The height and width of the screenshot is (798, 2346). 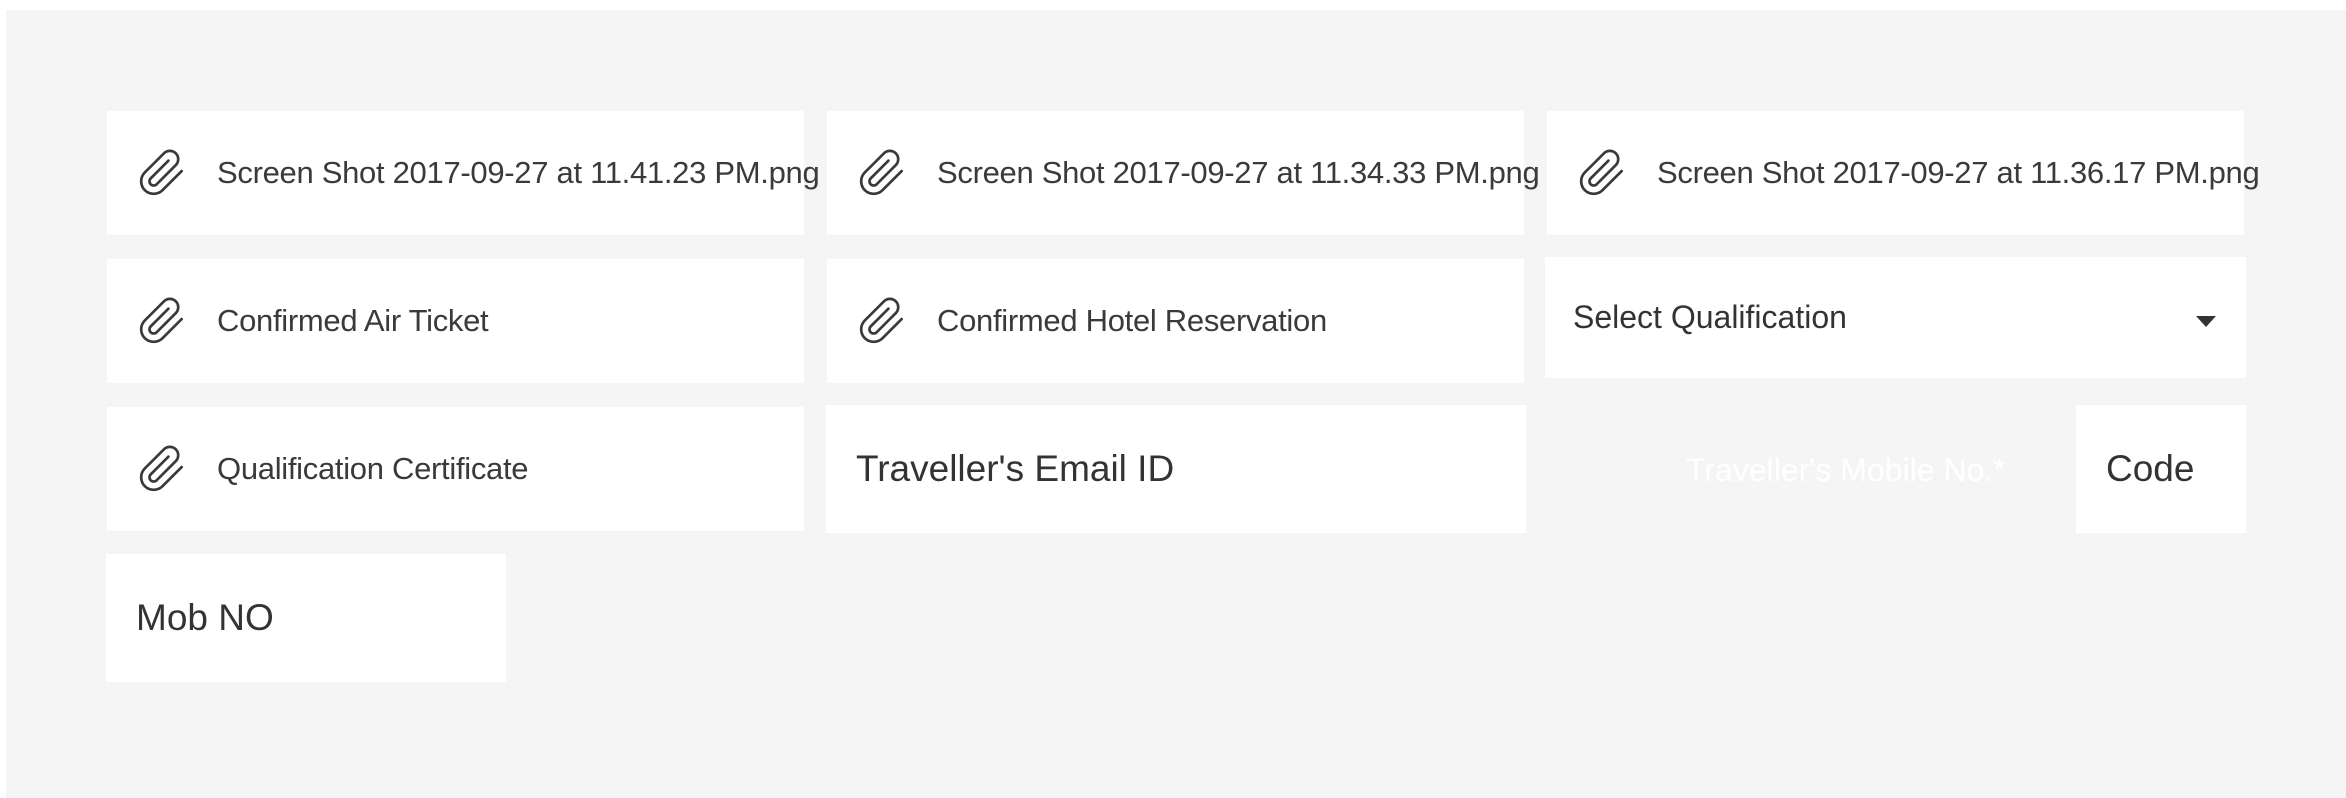 What do you see at coordinates (2206, 321) in the screenshot?
I see `caret-down-icon` at bounding box center [2206, 321].